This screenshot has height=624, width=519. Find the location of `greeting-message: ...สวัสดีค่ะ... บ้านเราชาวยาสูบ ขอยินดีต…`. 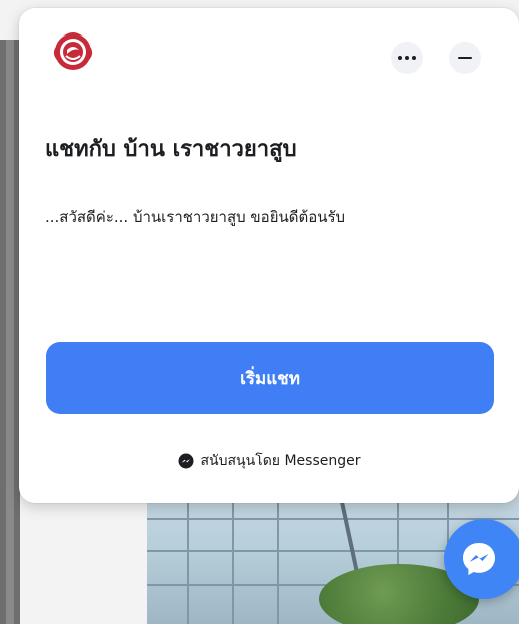

greeting-message: ...สวัสดีค่ะ... บ้านเราชาวยาสูบ ขอยินดีต… is located at coordinates (195, 217).